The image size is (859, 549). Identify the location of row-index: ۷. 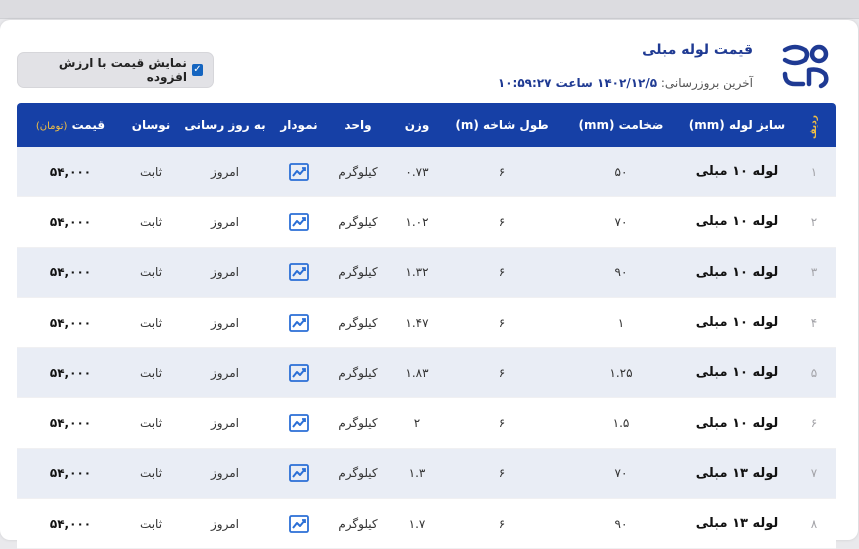
(814, 474).